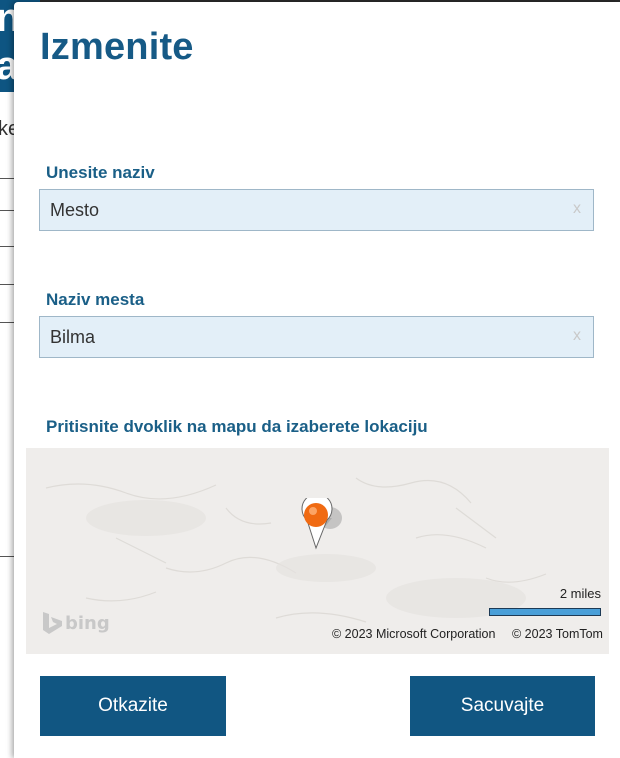 This screenshot has width=620, height=758. I want to click on copyright-tomtom: © 2023 TomTom, so click(557, 634).